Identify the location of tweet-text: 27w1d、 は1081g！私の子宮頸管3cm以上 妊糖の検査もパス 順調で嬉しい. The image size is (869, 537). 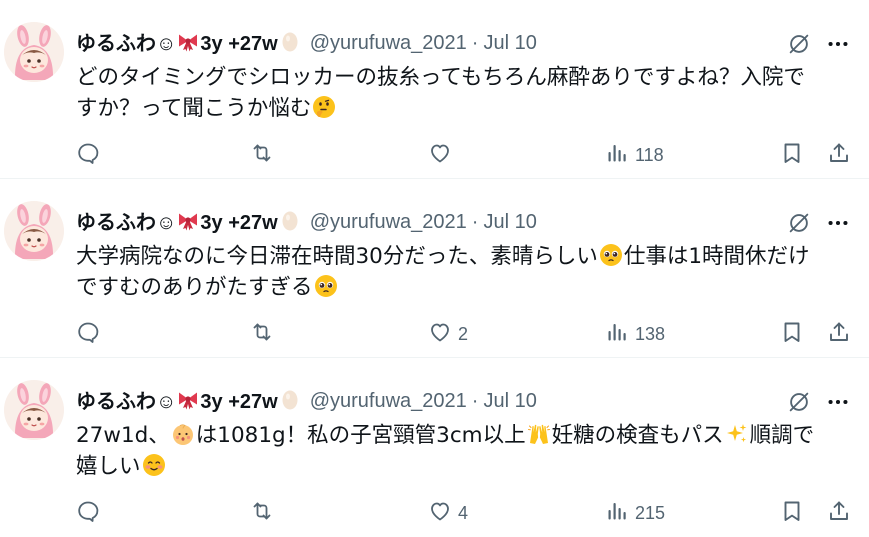
(466, 451).